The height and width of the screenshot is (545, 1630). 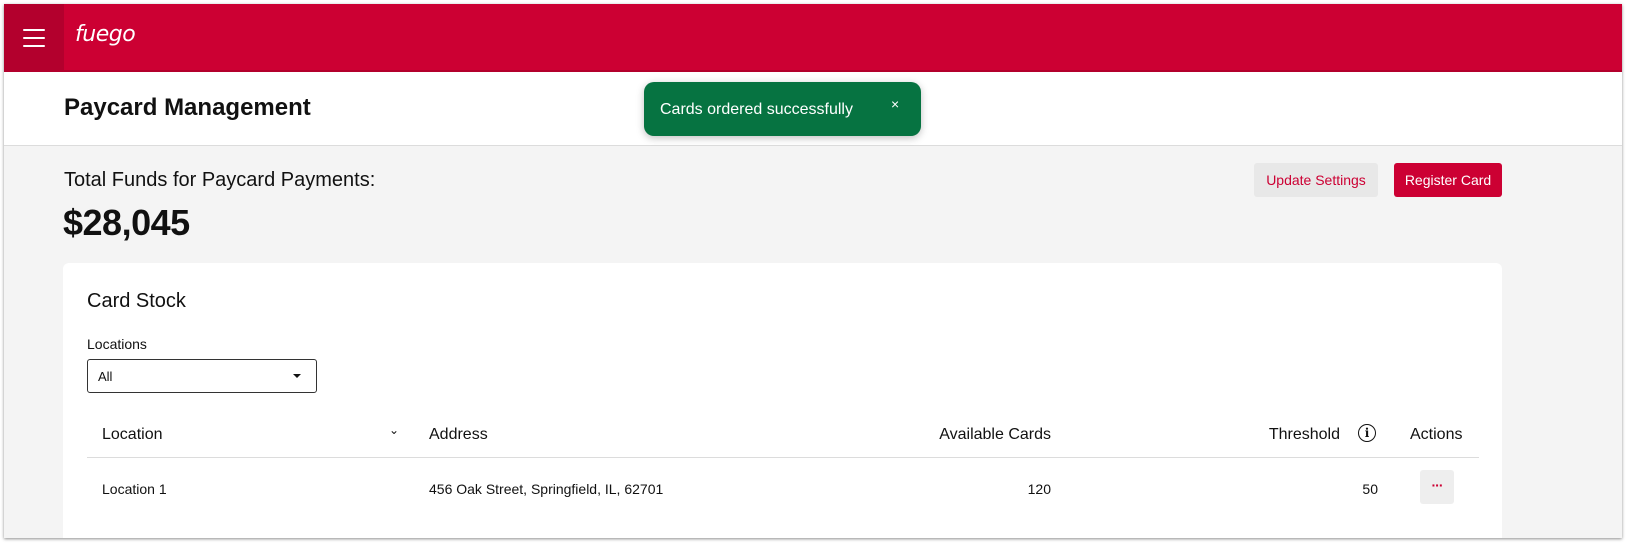 What do you see at coordinates (394, 430) in the screenshot?
I see `chevron-down-icon: ⌄` at bounding box center [394, 430].